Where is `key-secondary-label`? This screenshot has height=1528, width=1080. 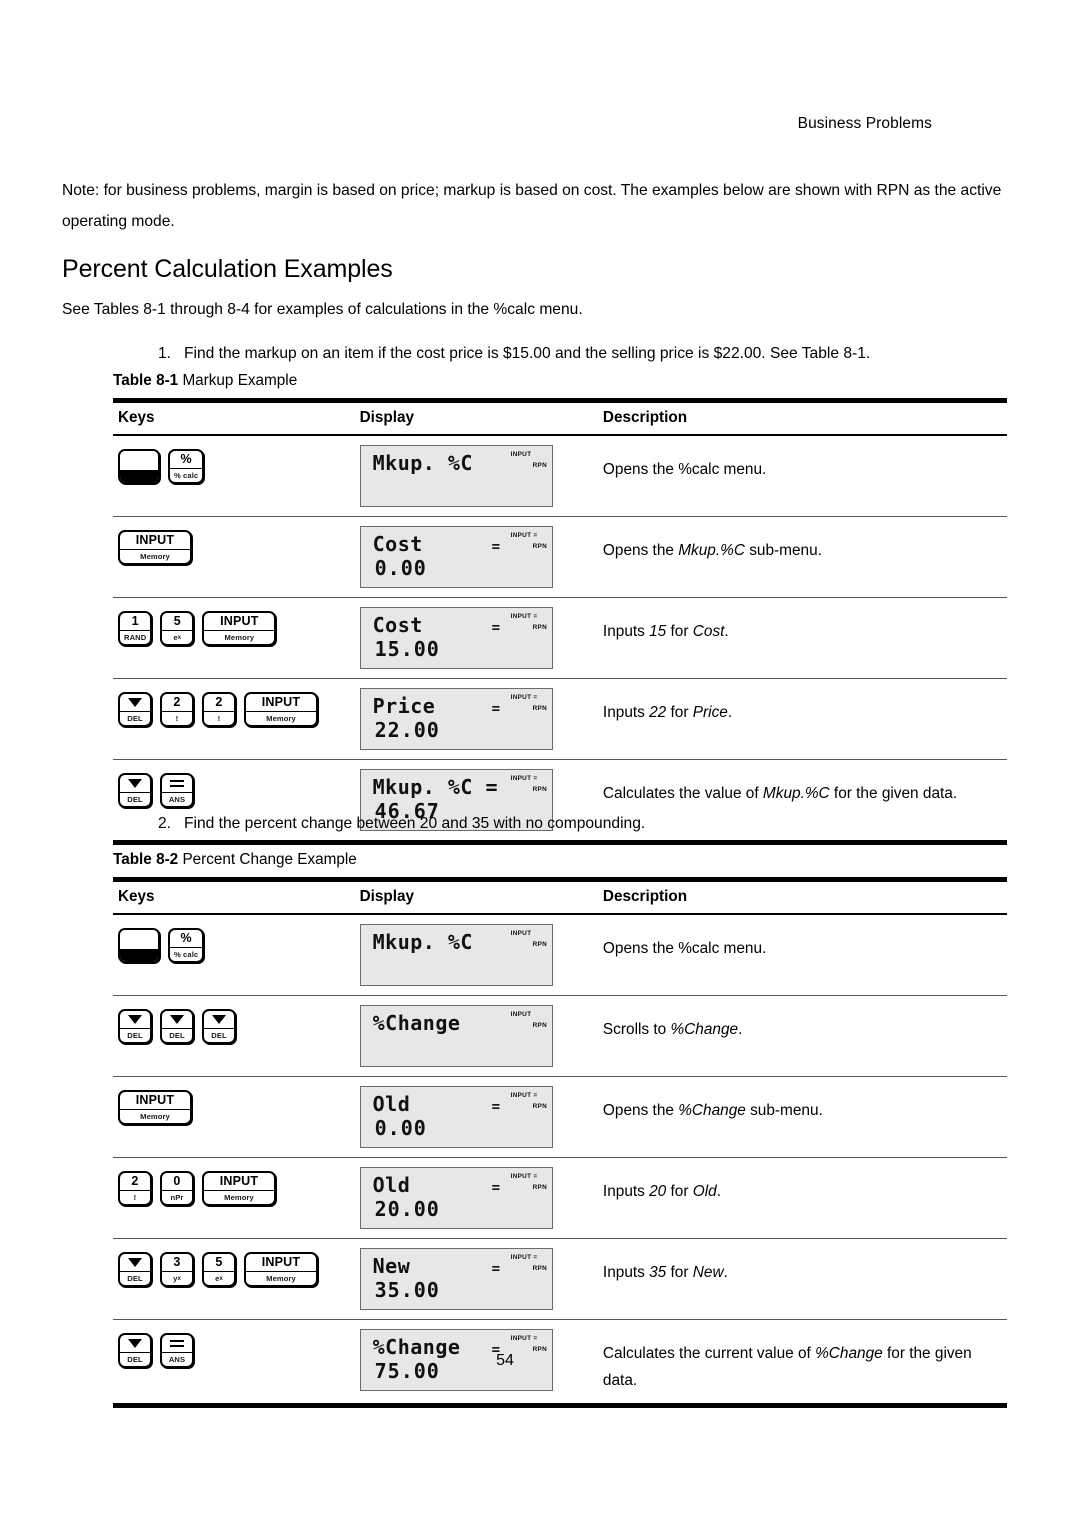 key-secondary-label is located at coordinates (139, 955).